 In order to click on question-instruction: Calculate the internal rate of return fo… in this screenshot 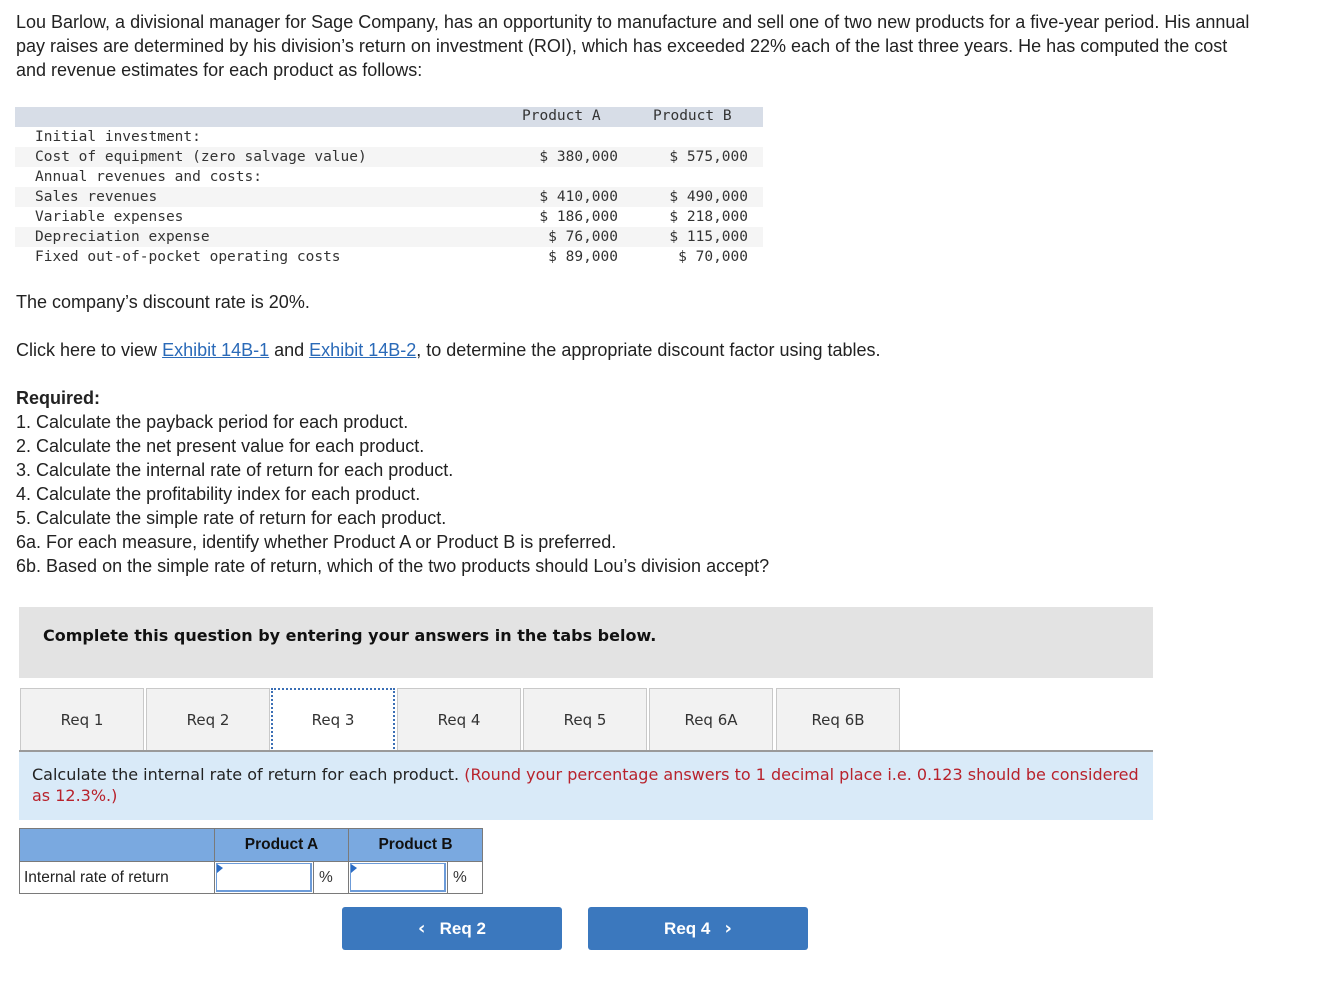, I will do `click(586, 785)`.